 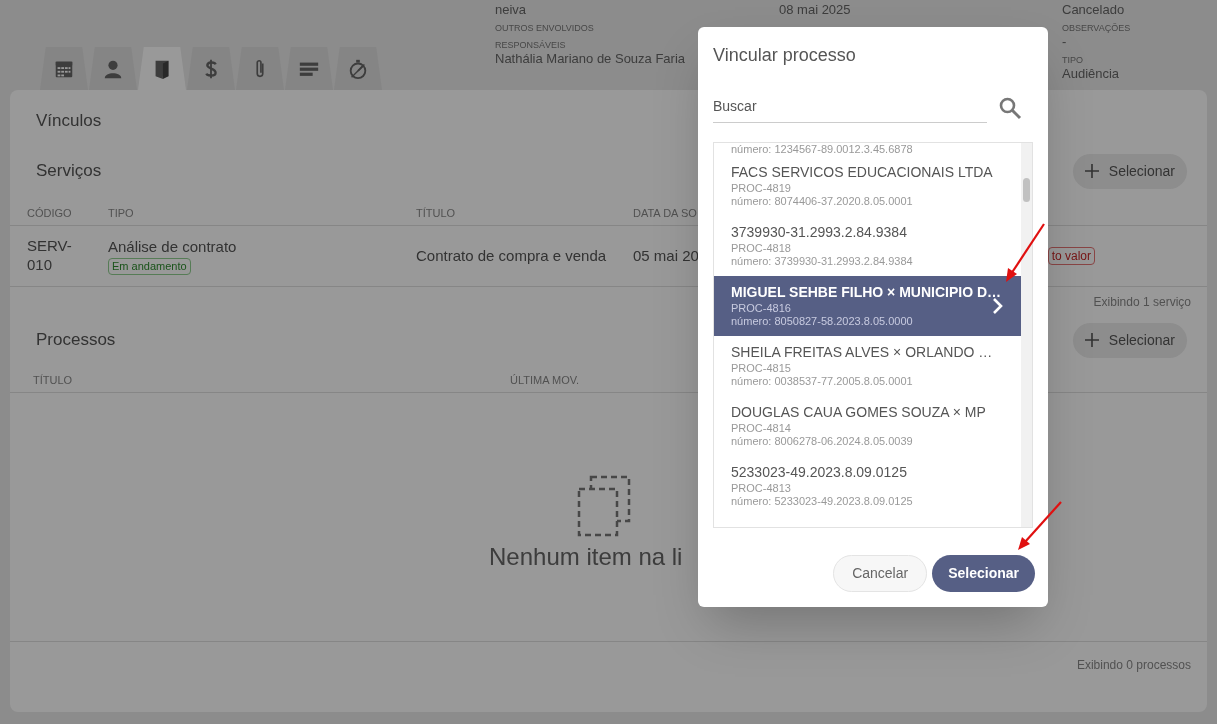 I want to click on item-number: número: 5233023-49.2023.8.09.0125, so click(x=822, y=501).